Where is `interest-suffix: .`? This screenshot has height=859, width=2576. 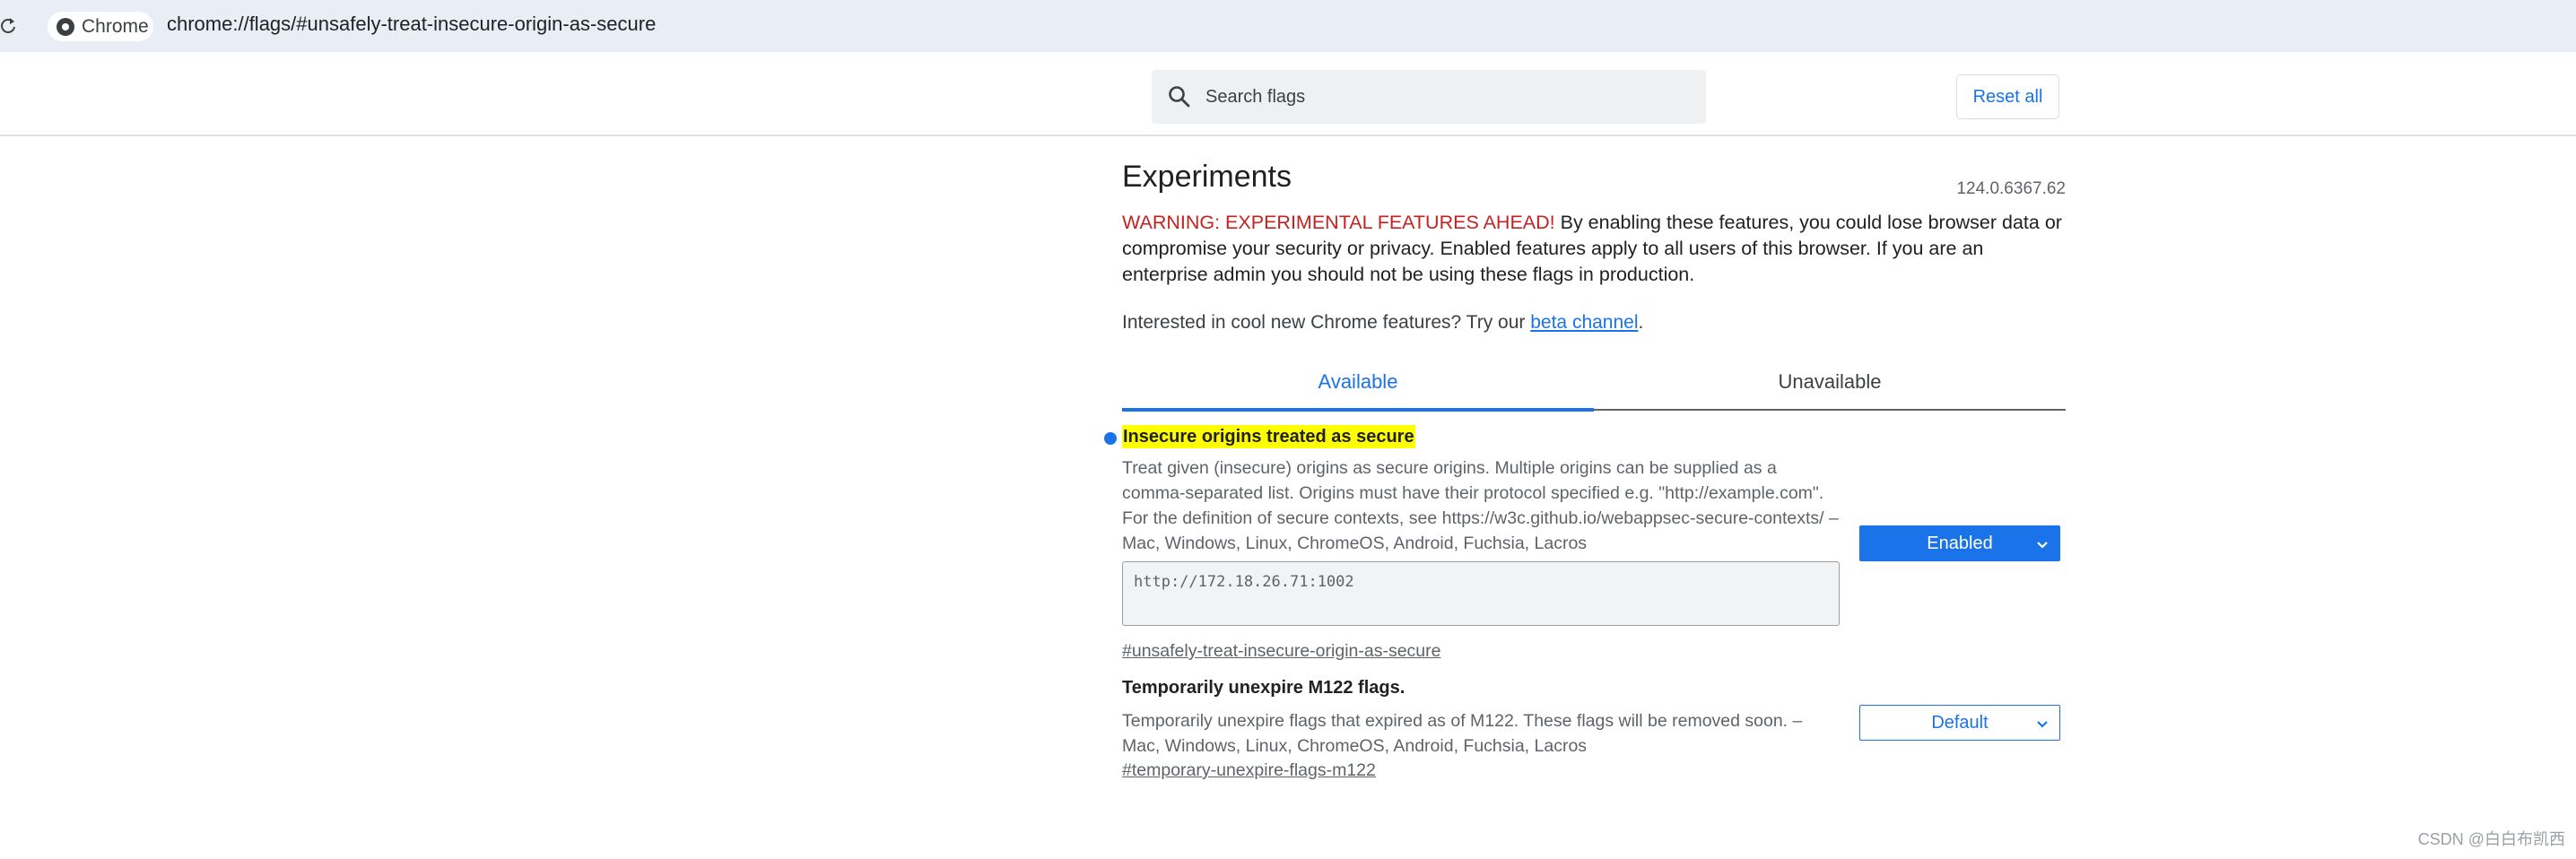
interest-suffix: . is located at coordinates (1641, 322).